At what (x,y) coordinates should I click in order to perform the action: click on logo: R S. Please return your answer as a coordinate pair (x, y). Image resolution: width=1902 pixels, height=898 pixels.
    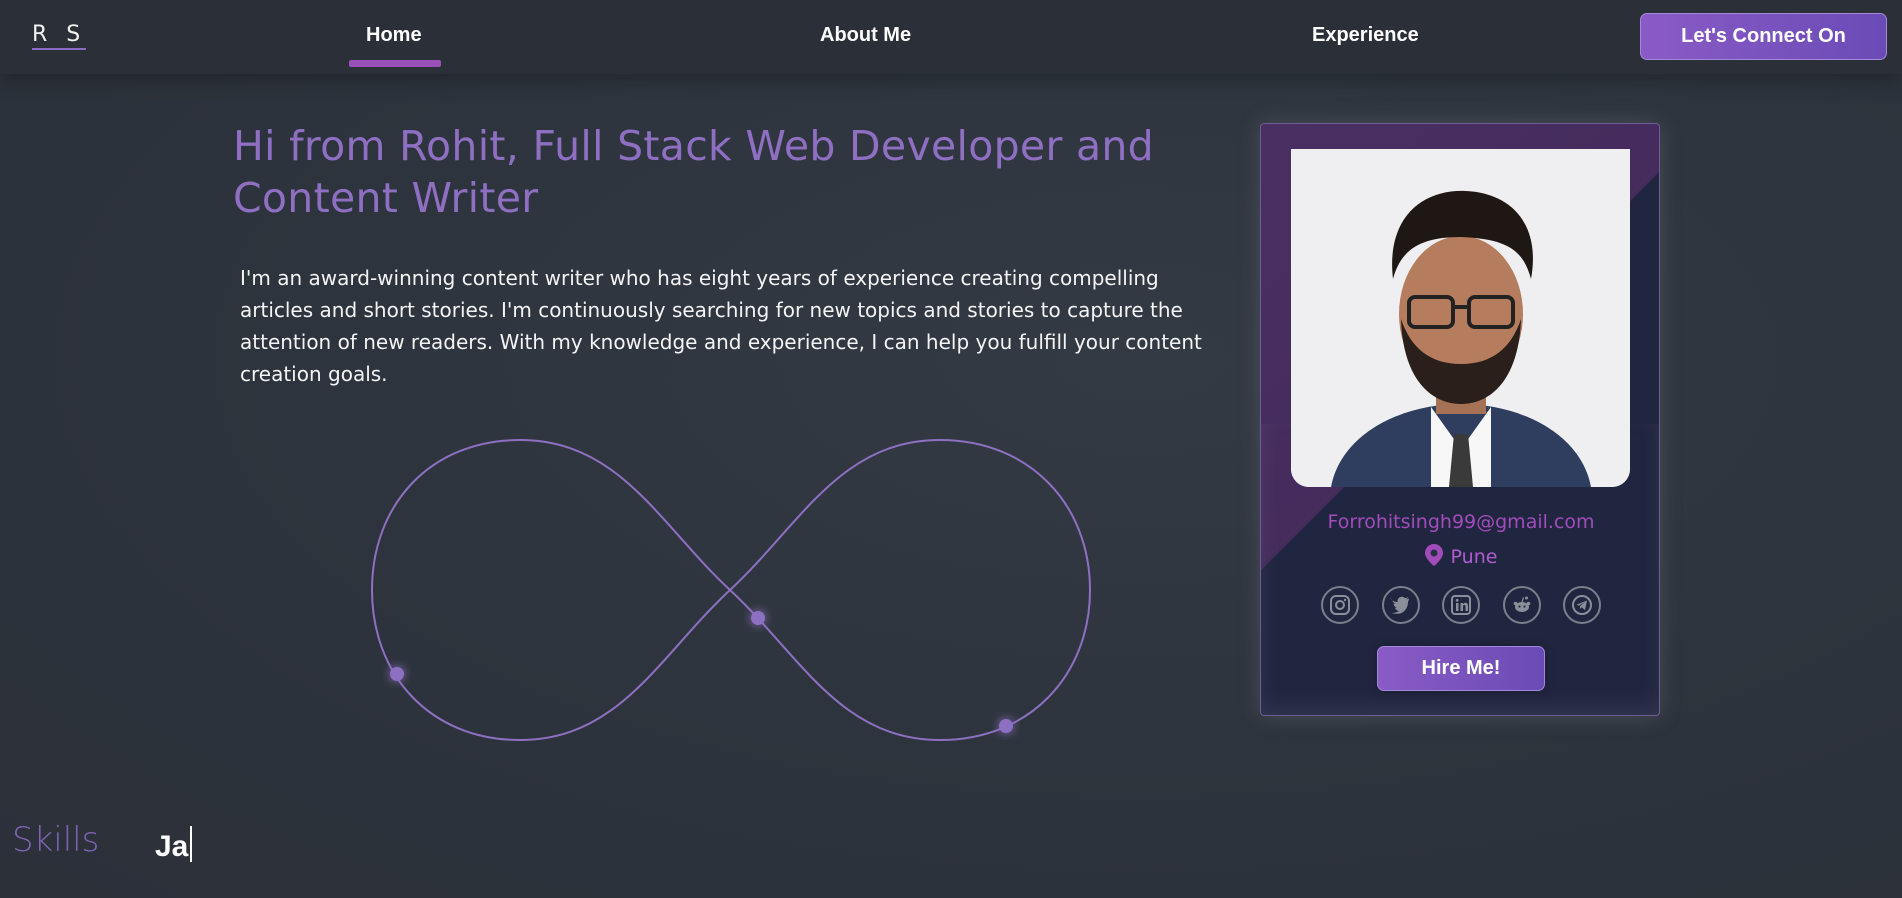
    Looking at the image, I should click on (59, 36).